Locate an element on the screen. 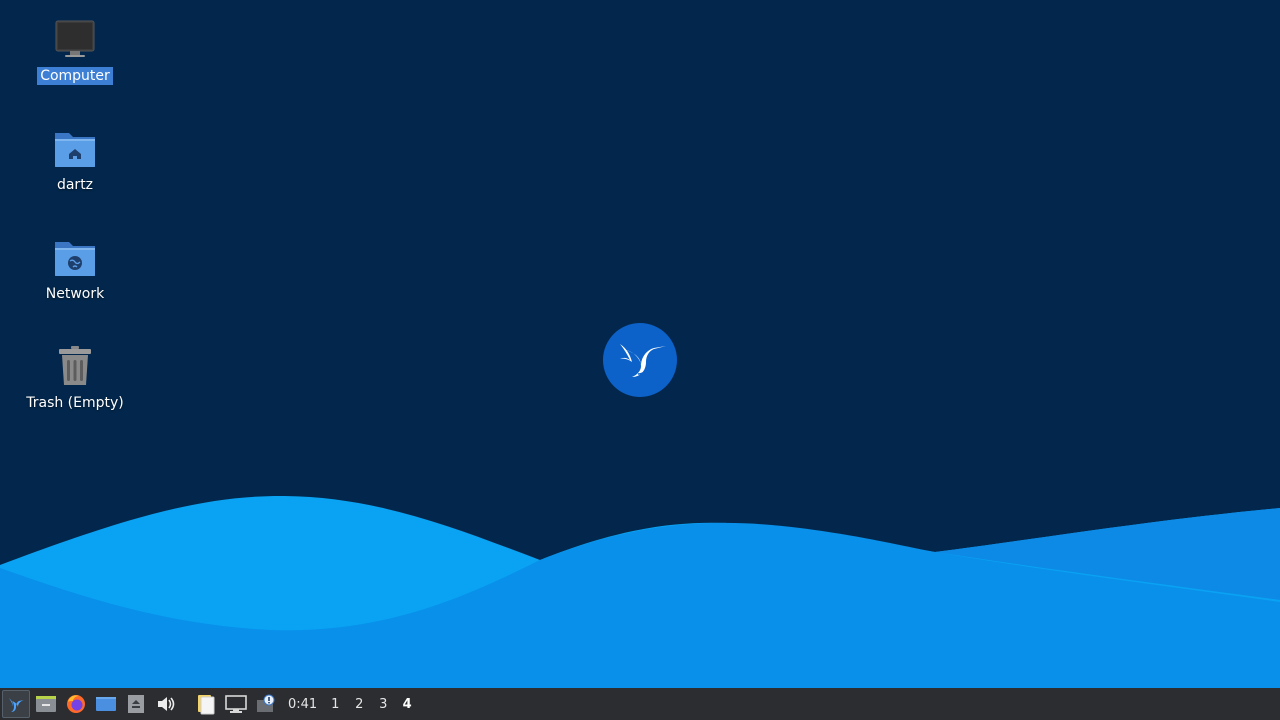  trash-icon is located at coordinates (75, 365).